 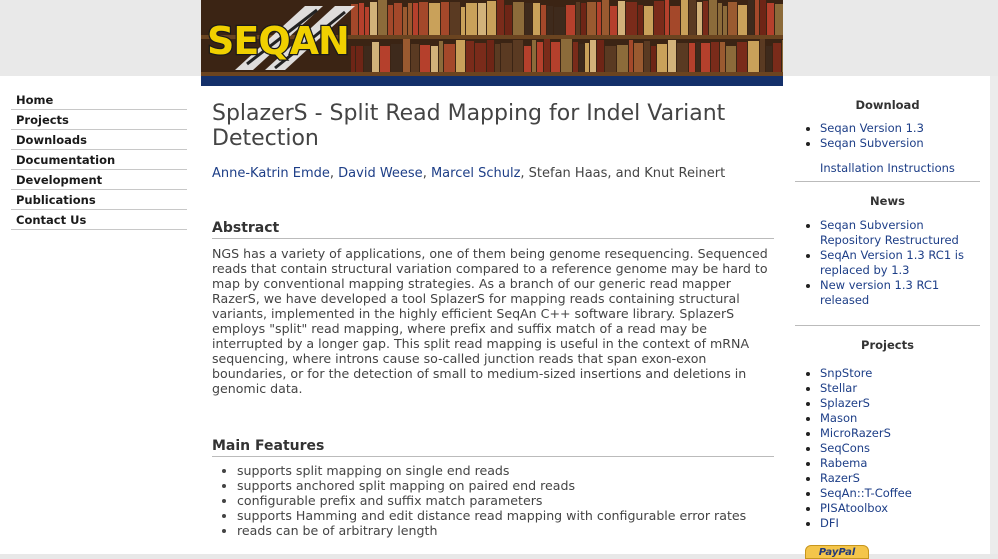 I want to click on nav-item-development: Development, so click(x=99, y=180).